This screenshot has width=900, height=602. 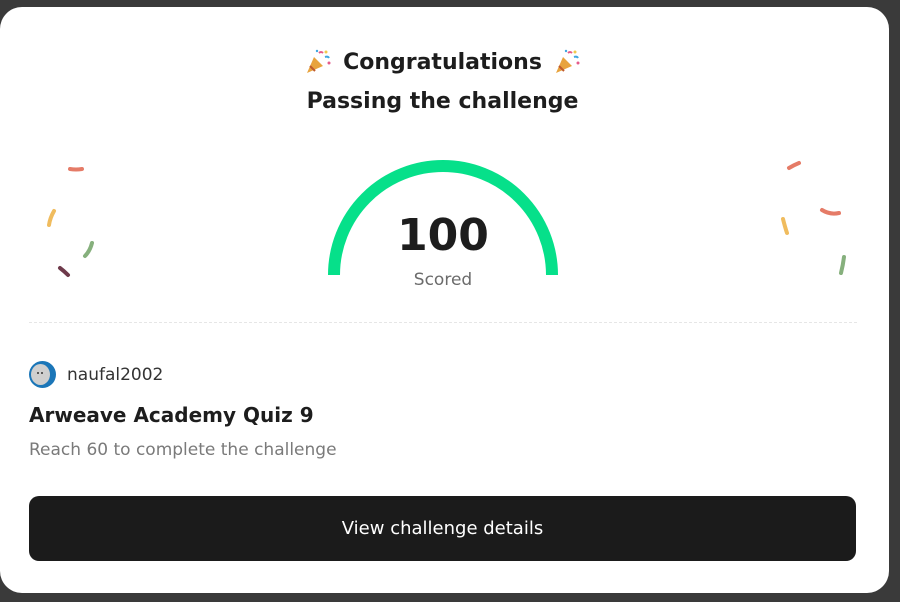 I want to click on page-title: Congratulations, so click(x=442, y=62).